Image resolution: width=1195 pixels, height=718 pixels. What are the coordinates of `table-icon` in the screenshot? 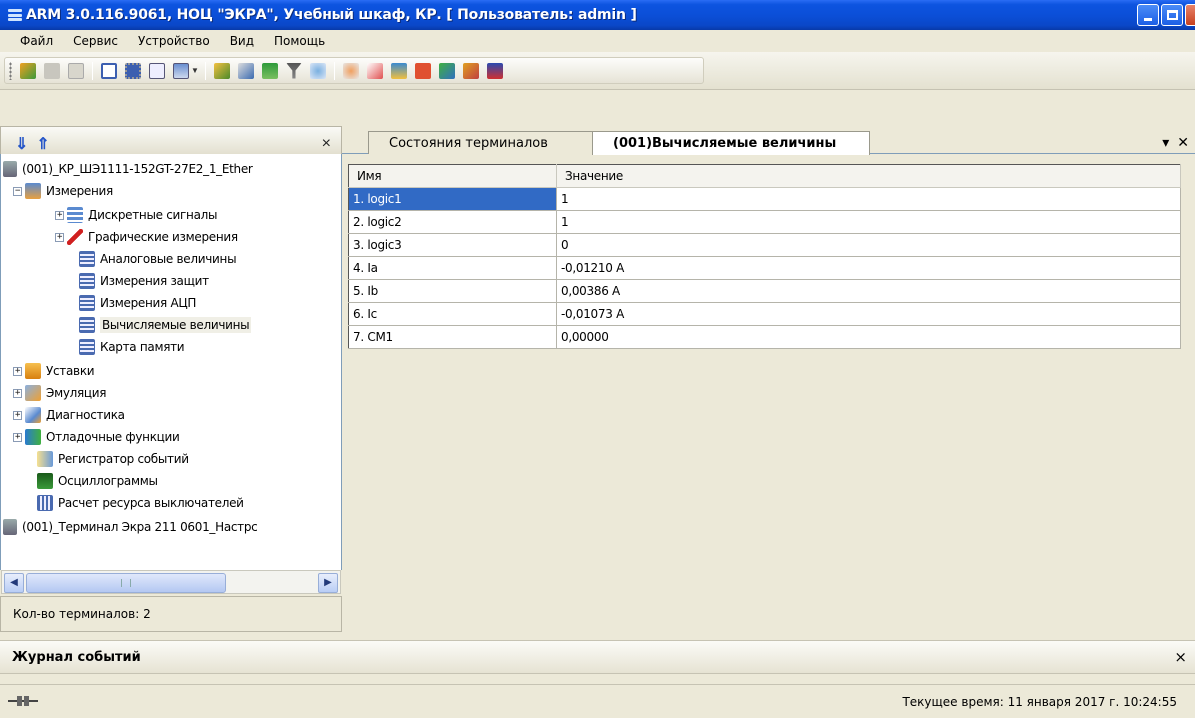 It's located at (87, 325).